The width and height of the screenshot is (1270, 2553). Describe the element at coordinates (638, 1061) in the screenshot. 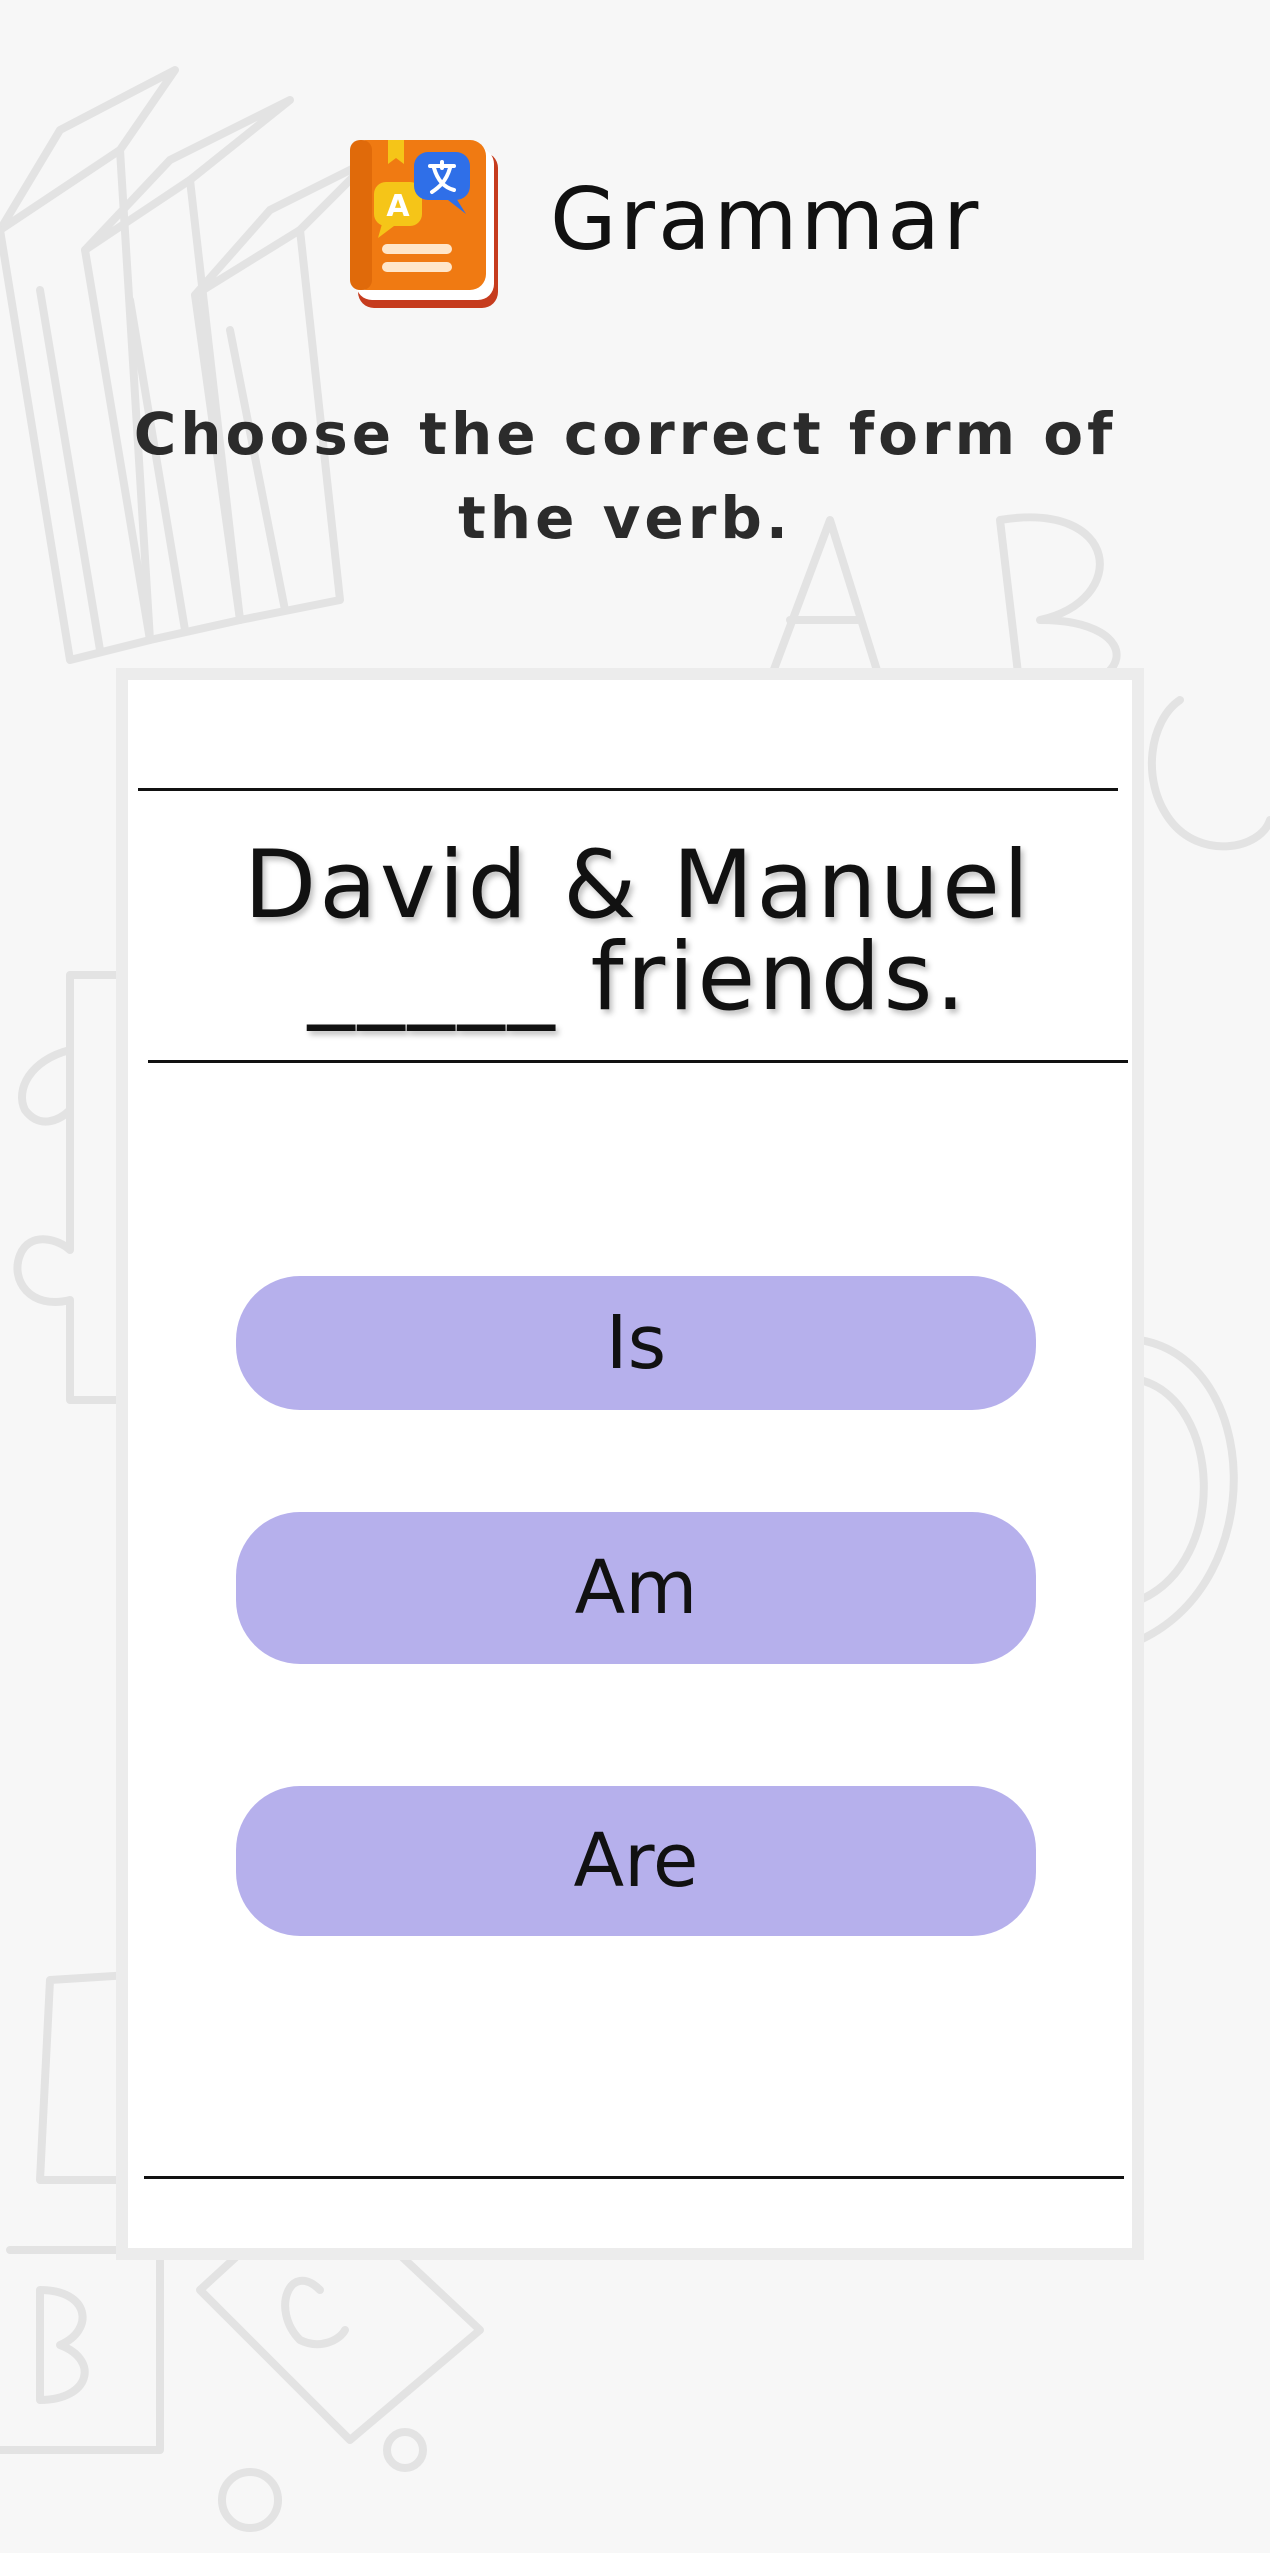

I see `divider-question` at that location.